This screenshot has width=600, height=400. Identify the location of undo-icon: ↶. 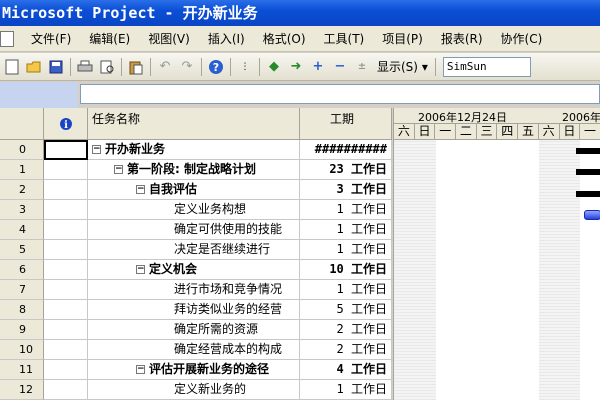
(165, 67).